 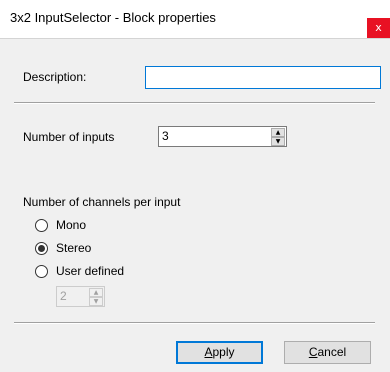 I want to click on separator-top, so click(x=194, y=103).